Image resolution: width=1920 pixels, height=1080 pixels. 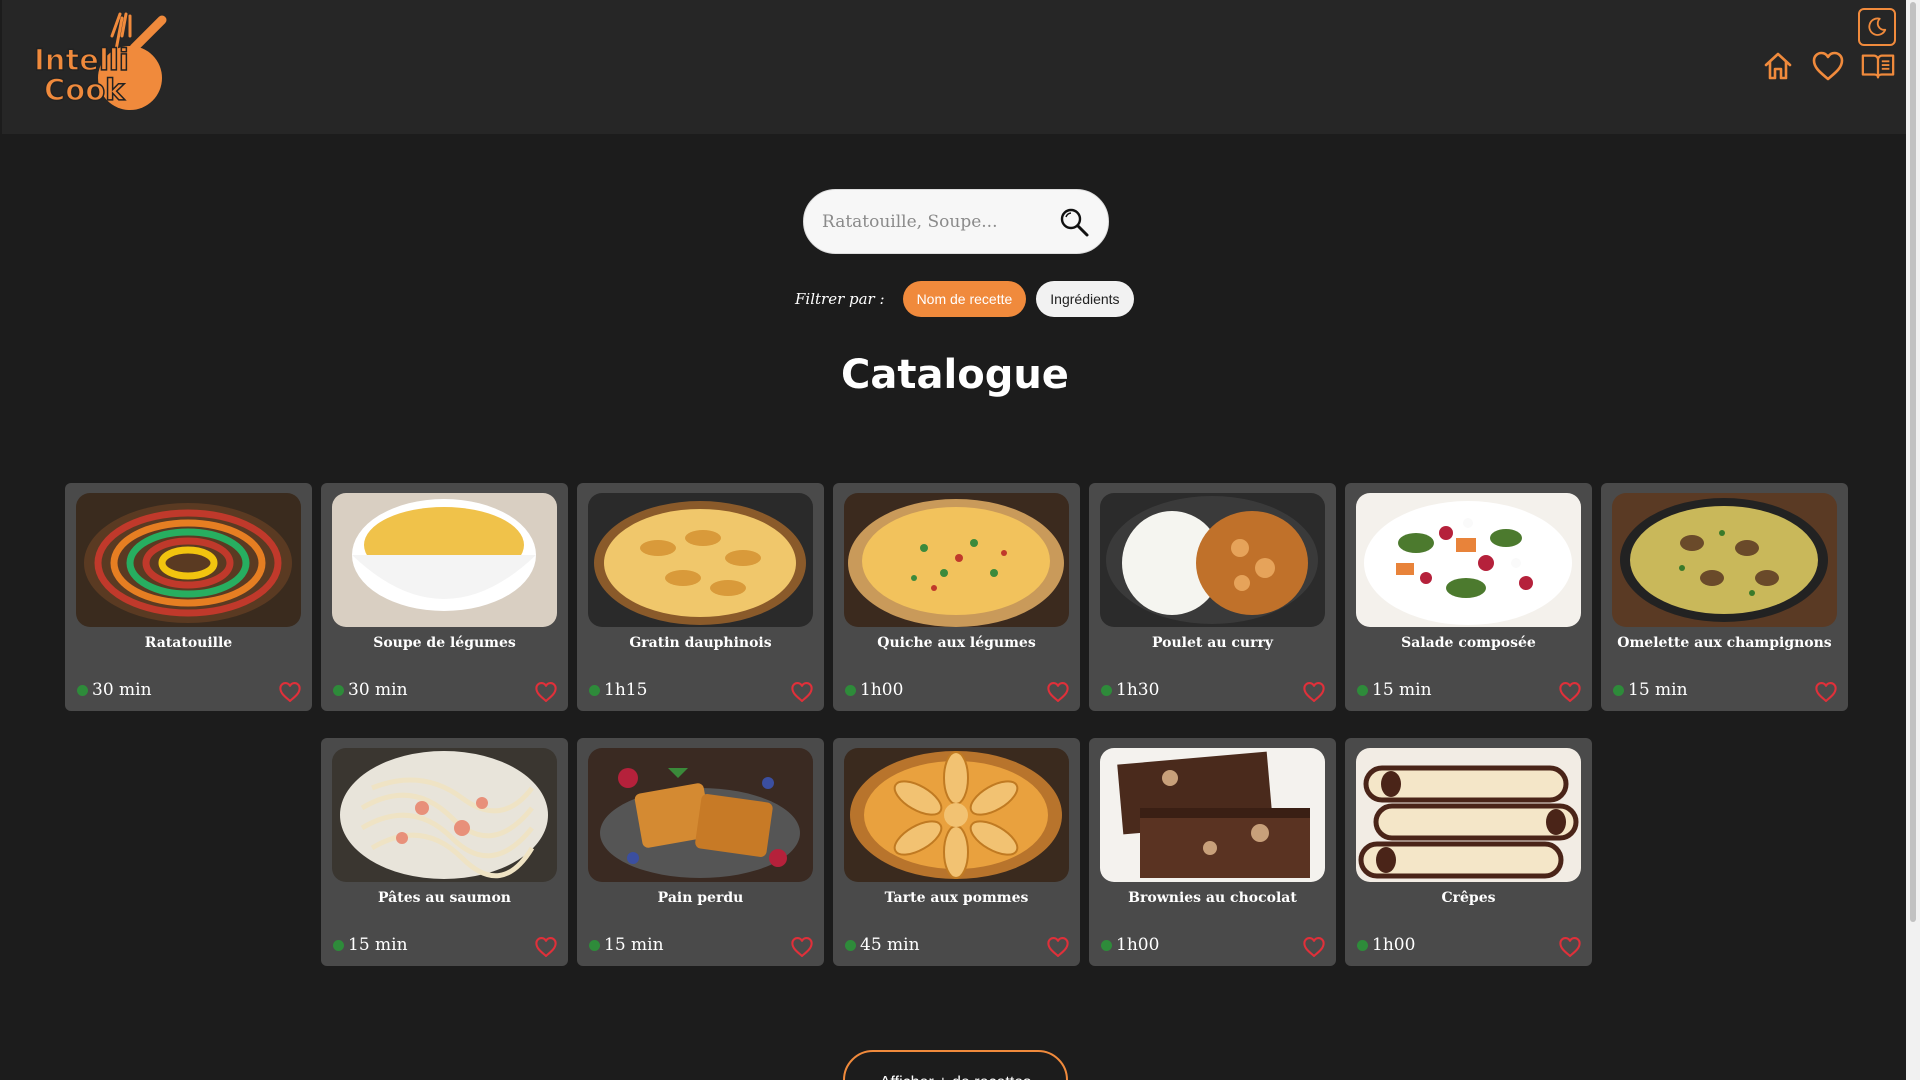 What do you see at coordinates (1138, 690) in the screenshot?
I see `recipe-time-value: 1h30` at bounding box center [1138, 690].